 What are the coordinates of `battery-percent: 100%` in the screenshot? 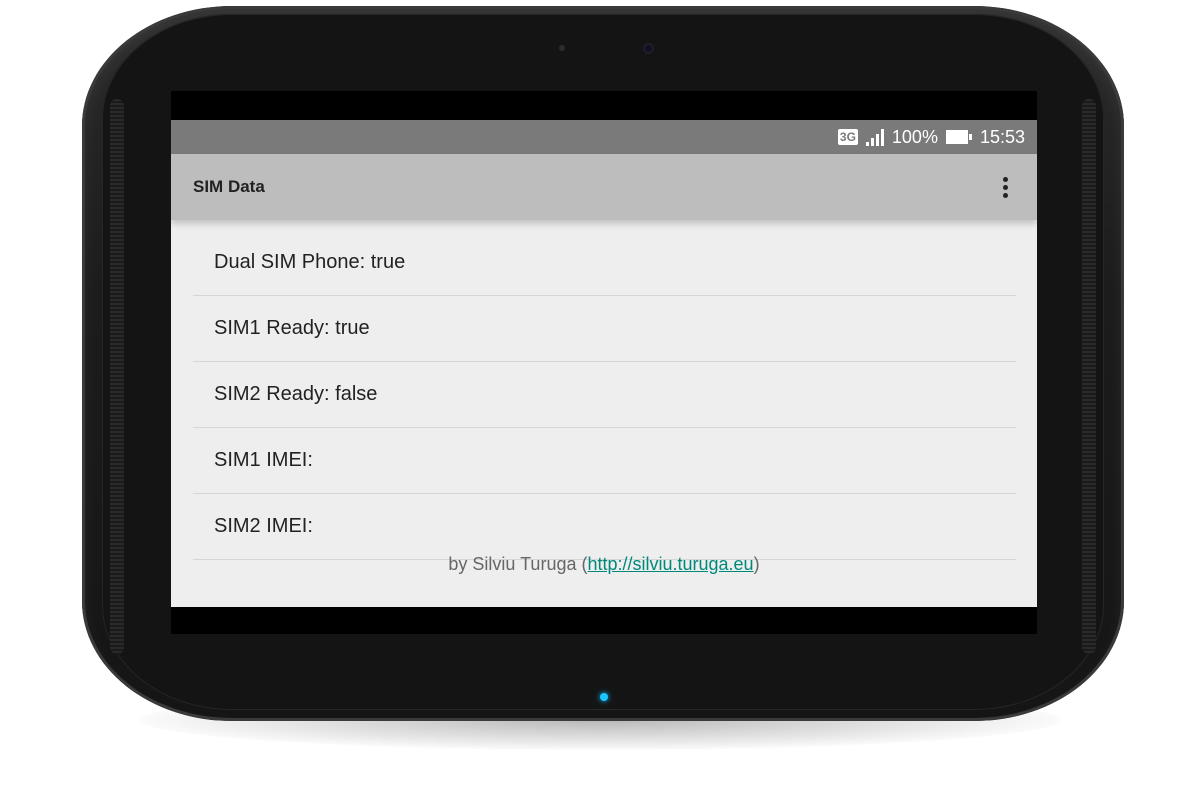 It's located at (914, 136).